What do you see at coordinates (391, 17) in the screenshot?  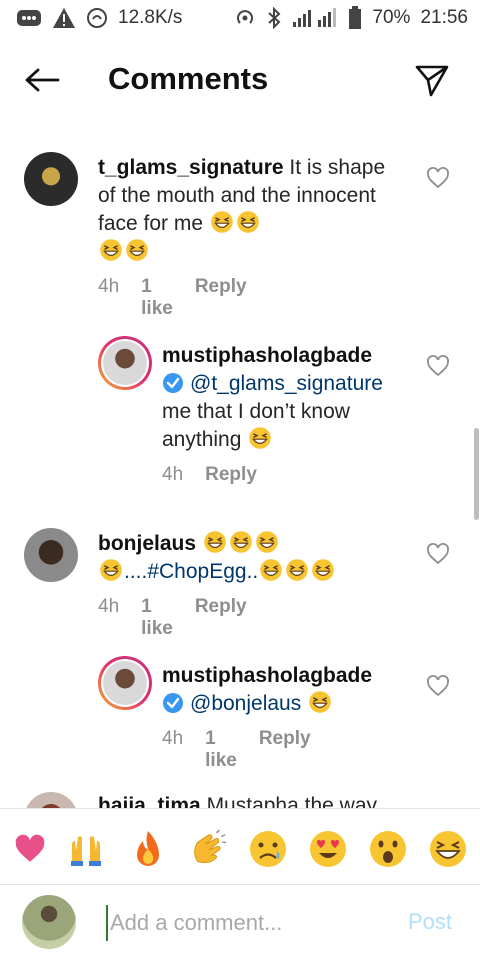 I see `battery-percent: 70%` at bounding box center [391, 17].